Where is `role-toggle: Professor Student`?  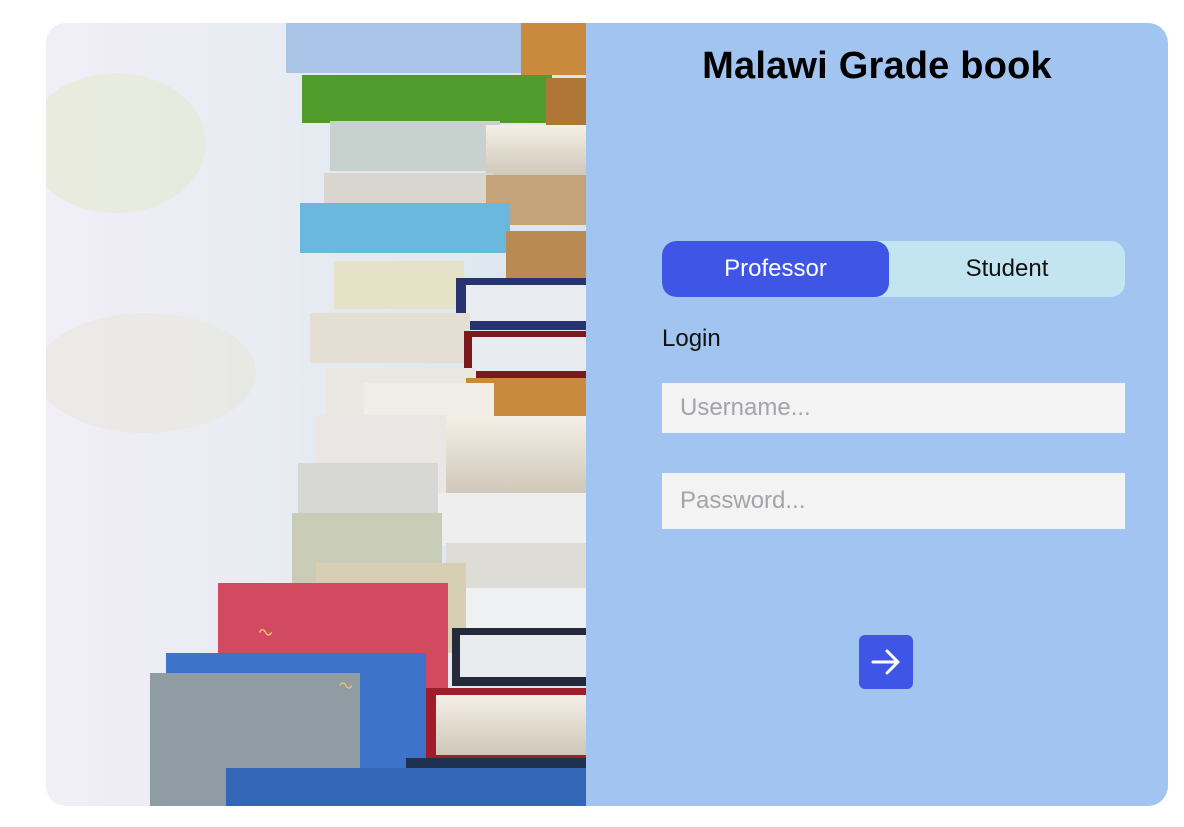 role-toggle: Professor Student is located at coordinates (893, 269).